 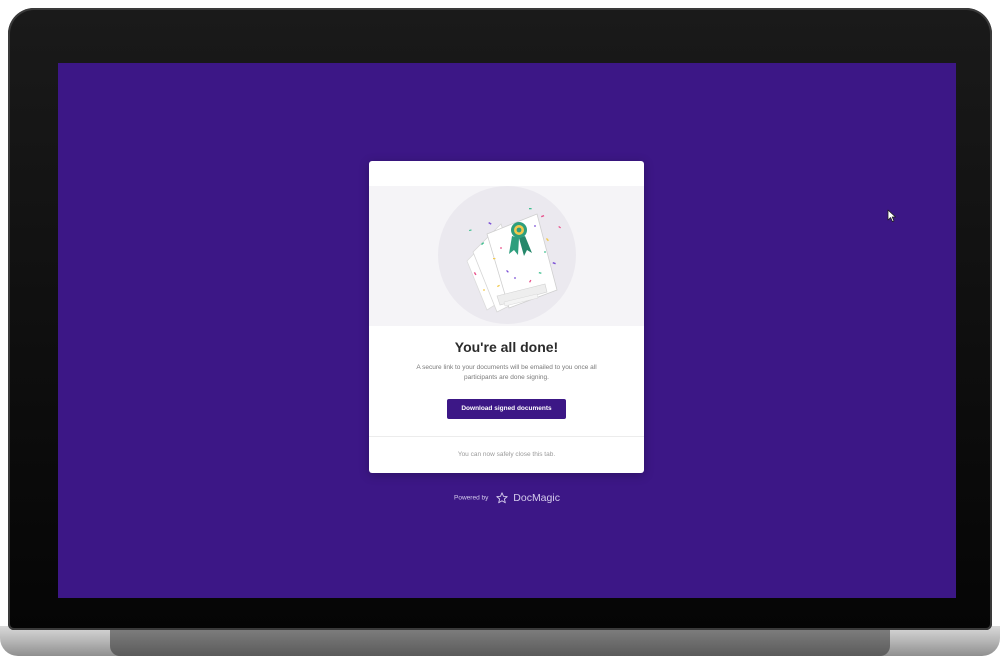 I want to click on completion-title: You're all done!, so click(x=506, y=347).